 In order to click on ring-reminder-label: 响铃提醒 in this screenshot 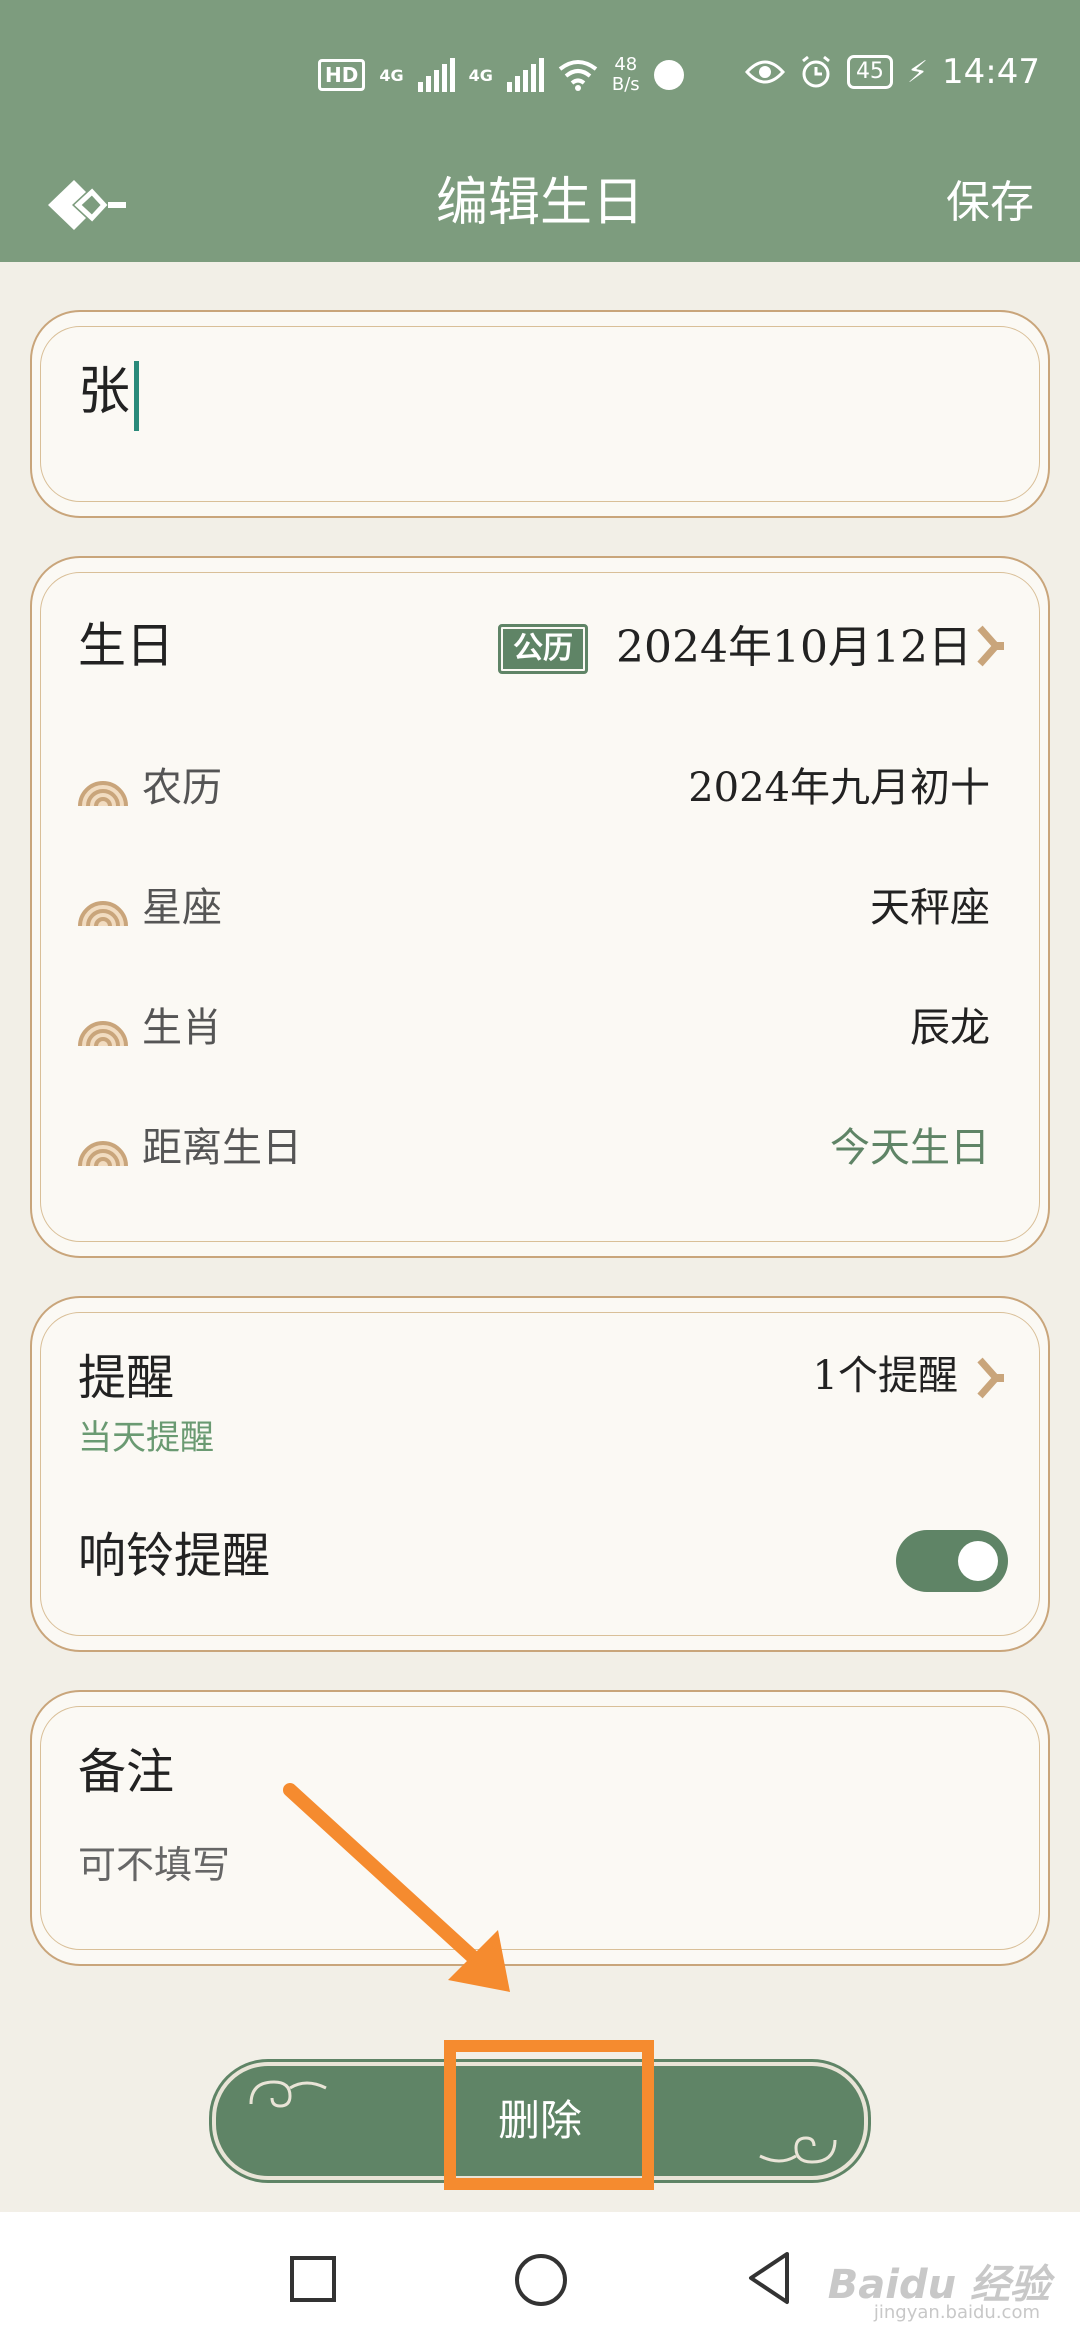, I will do `click(174, 1556)`.